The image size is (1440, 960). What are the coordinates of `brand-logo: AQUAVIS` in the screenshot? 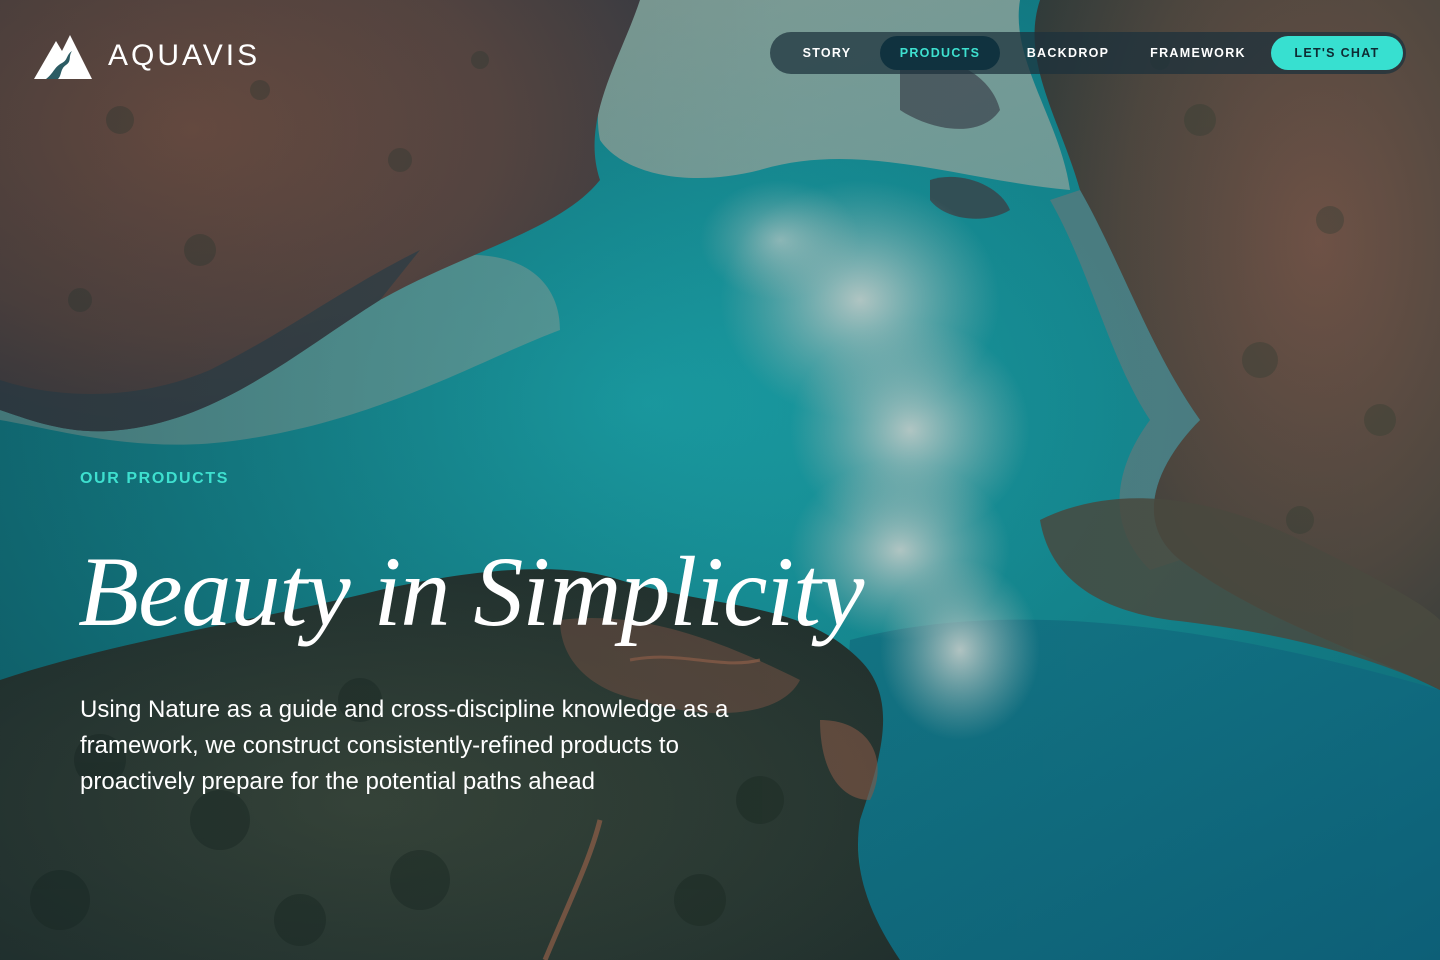 It's located at (146, 56).